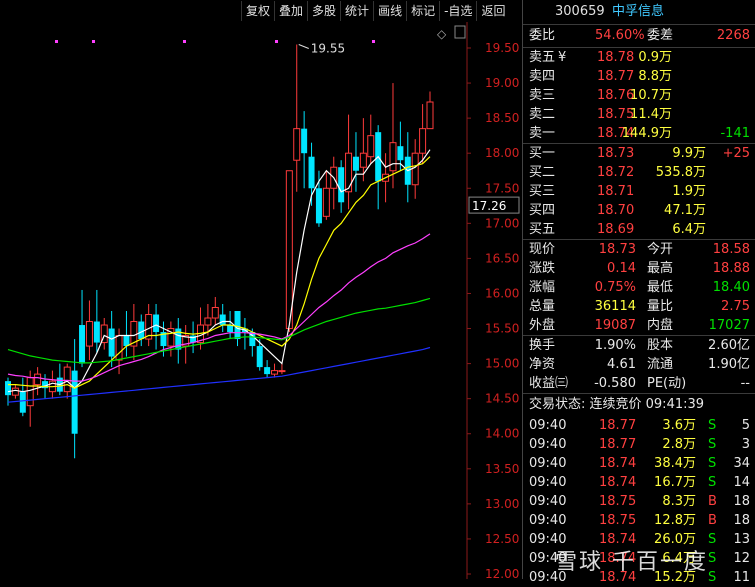 Image resolution: width=755 pixels, height=587 pixels. Describe the element at coordinates (638, 12) in the screenshot. I see `stock-name: 中孚信息` at that location.